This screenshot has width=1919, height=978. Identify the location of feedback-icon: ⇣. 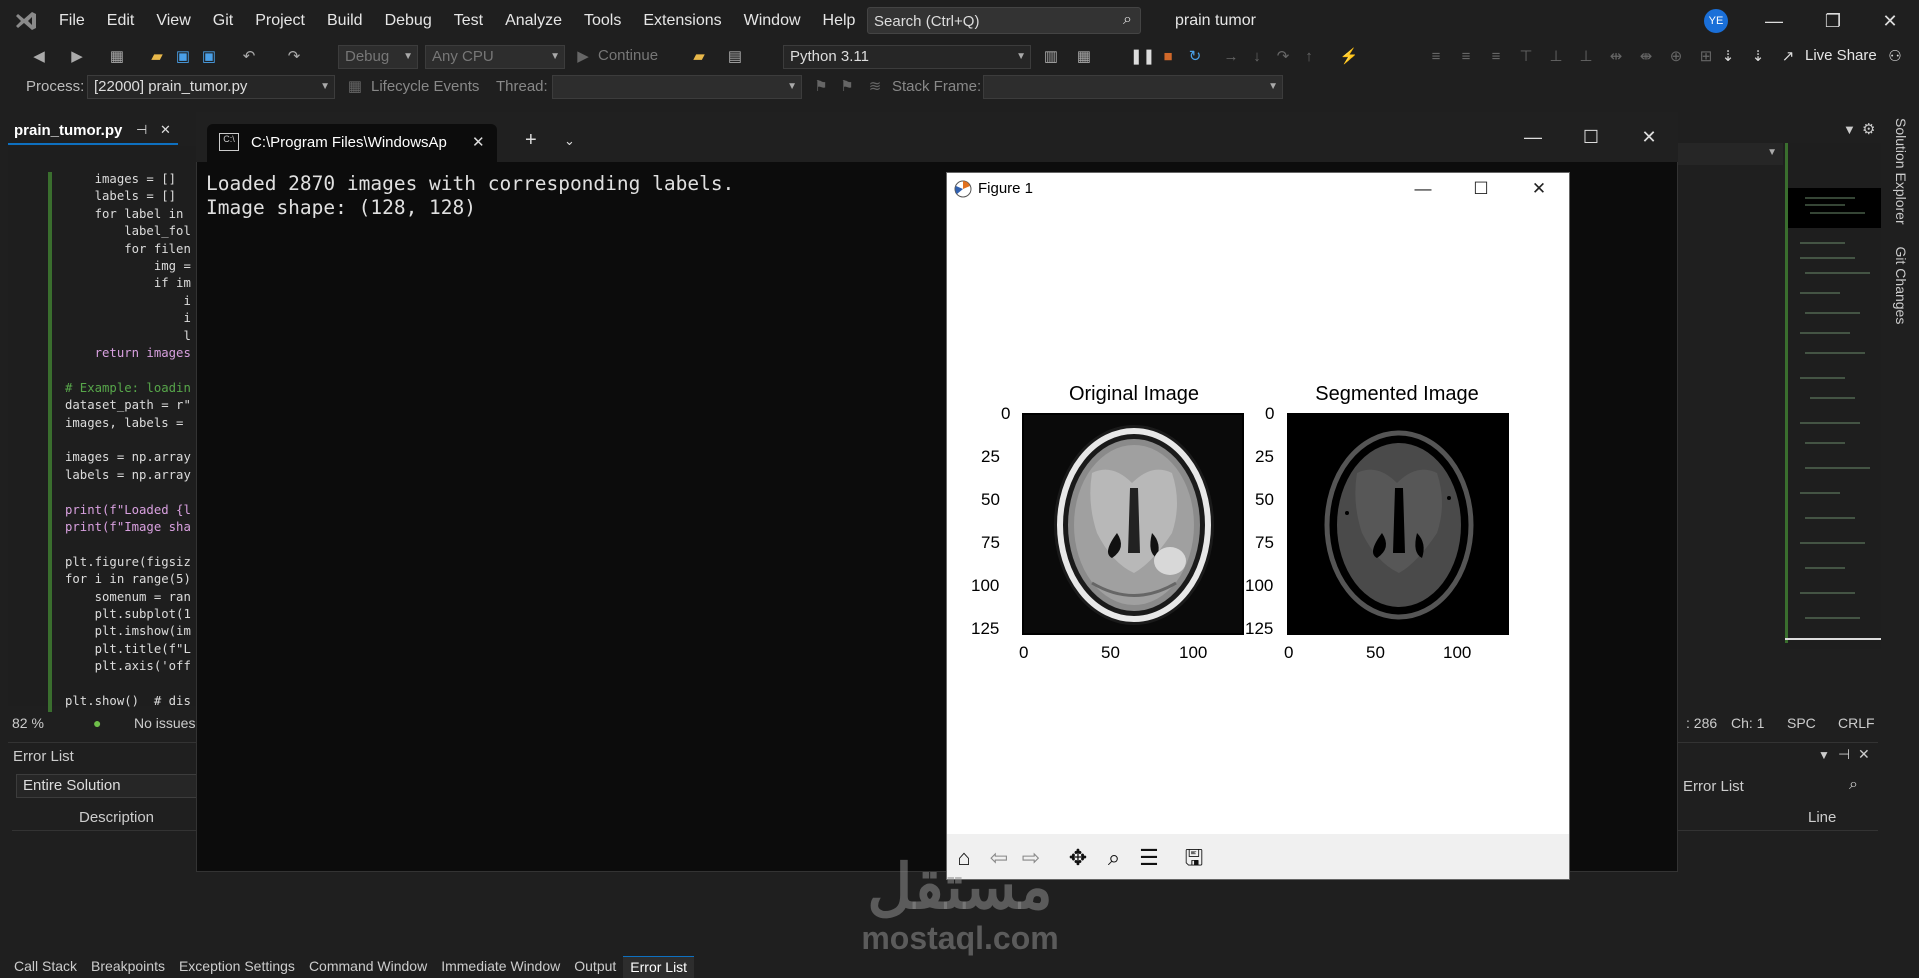
(1728, 57).